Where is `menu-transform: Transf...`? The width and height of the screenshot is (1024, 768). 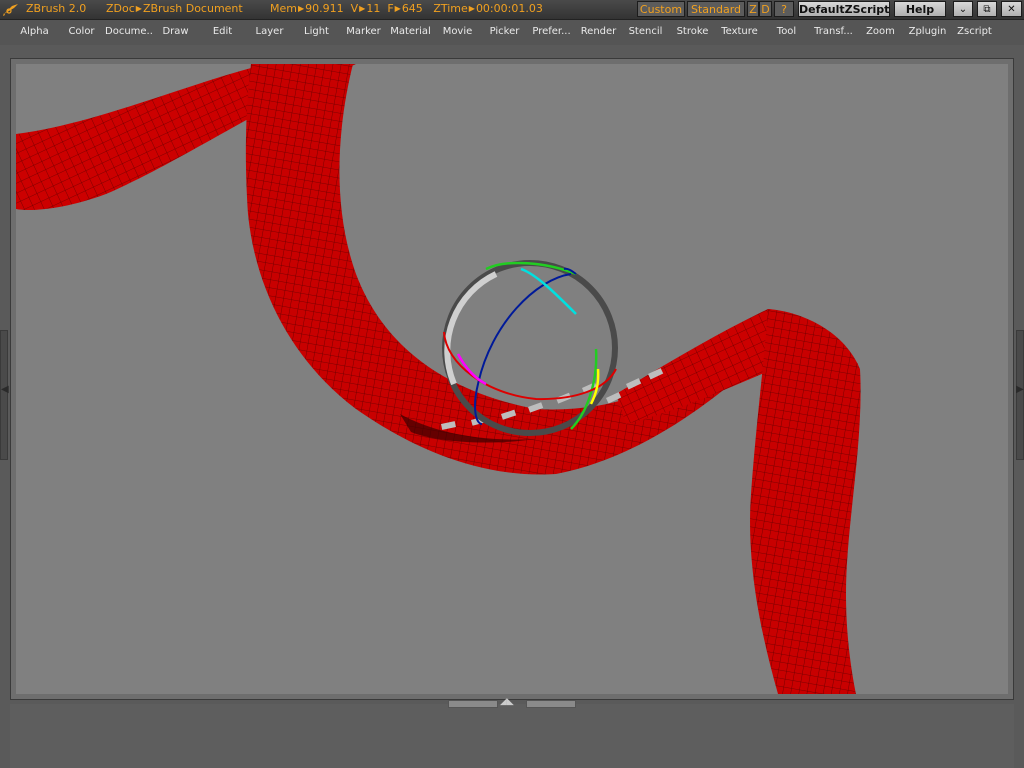
menu-transform: Transf... is located at coordinates (833, 31).